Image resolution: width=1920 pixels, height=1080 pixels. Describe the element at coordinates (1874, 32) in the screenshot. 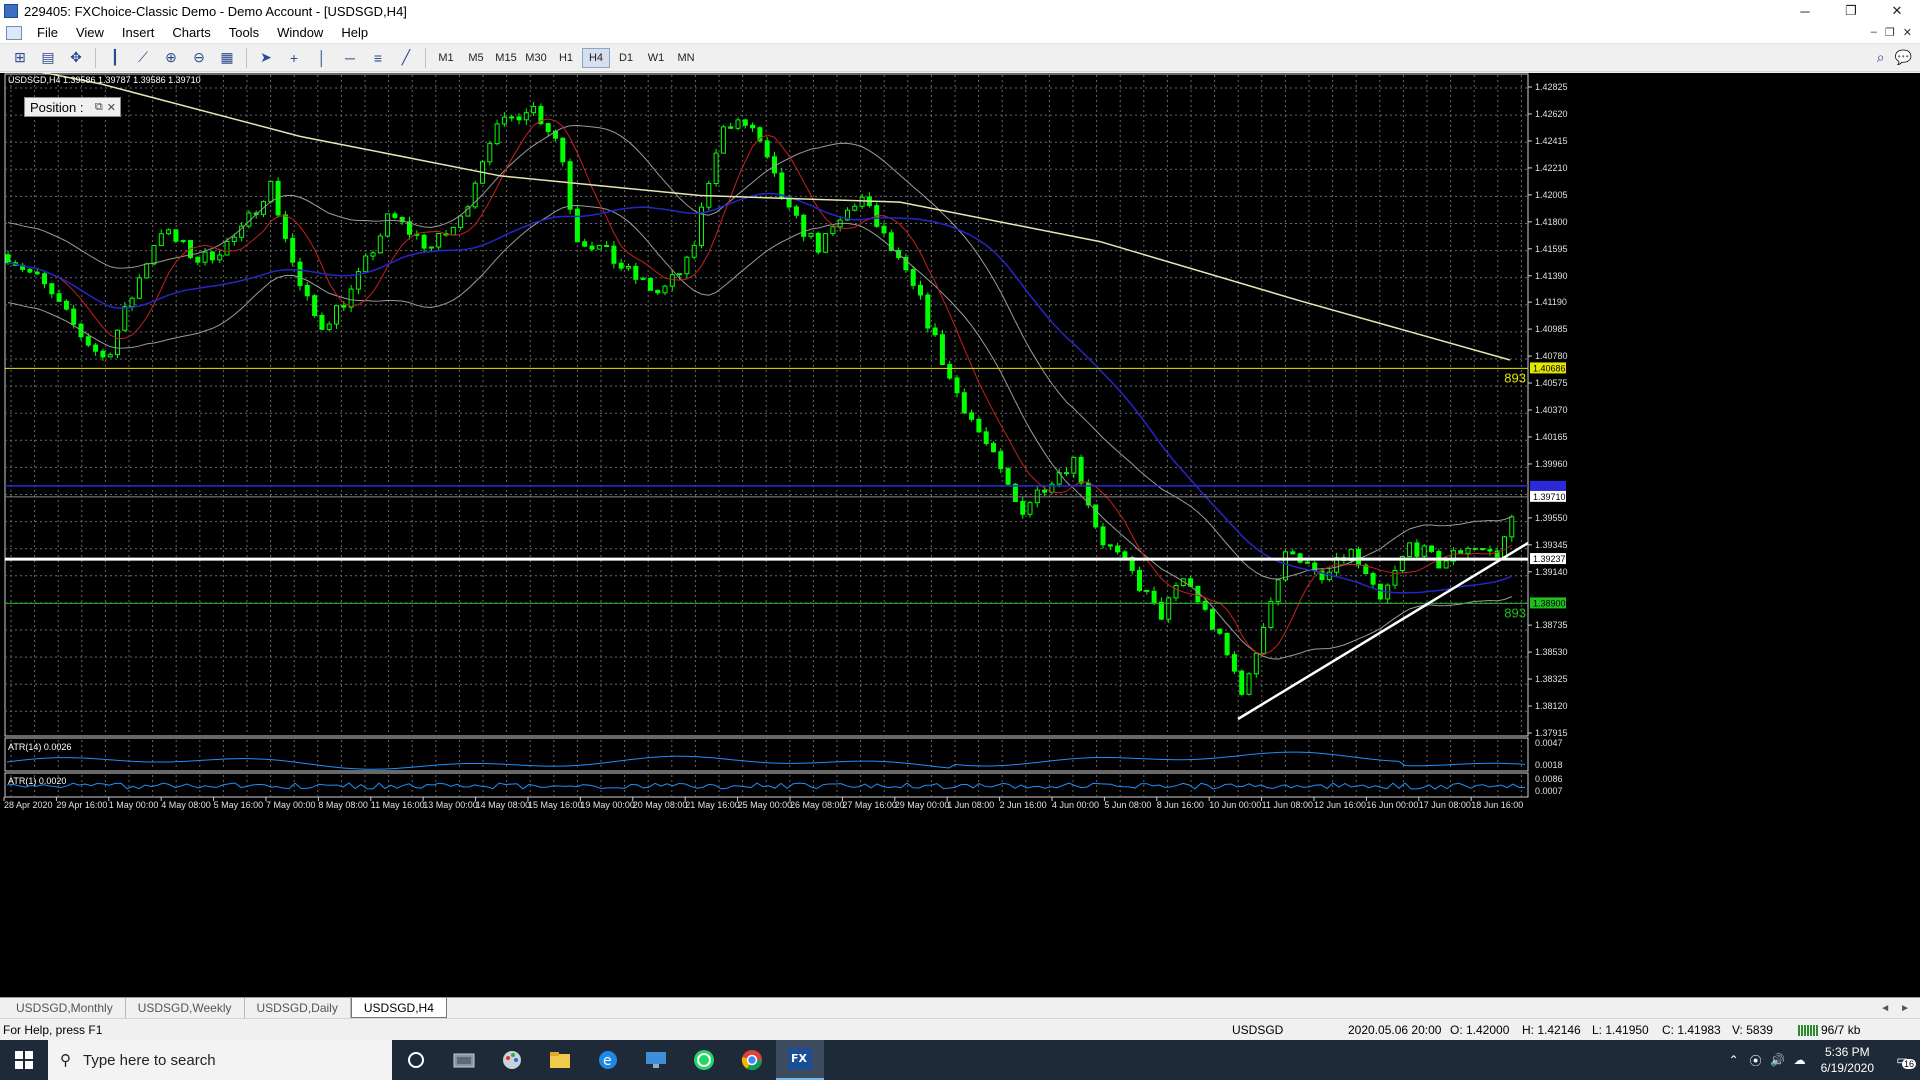

I see `mdi-minimize-button: –` at that location.